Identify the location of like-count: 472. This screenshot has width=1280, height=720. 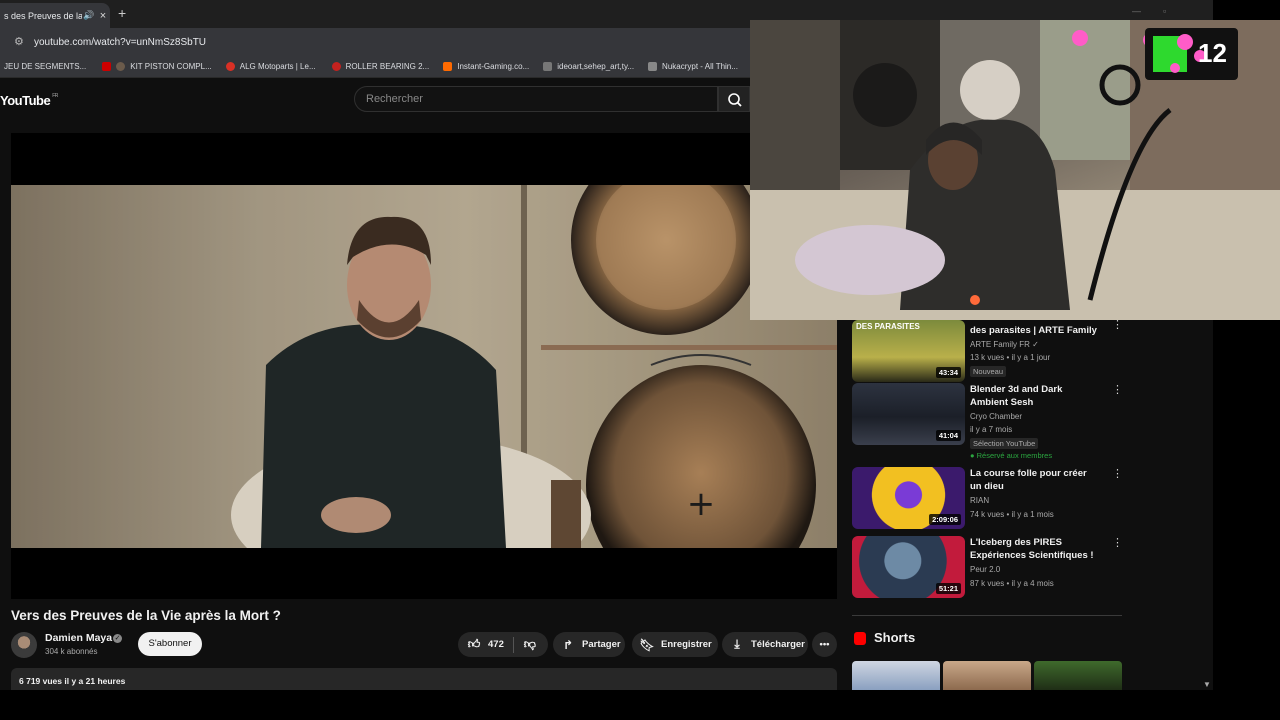
(496, 644).